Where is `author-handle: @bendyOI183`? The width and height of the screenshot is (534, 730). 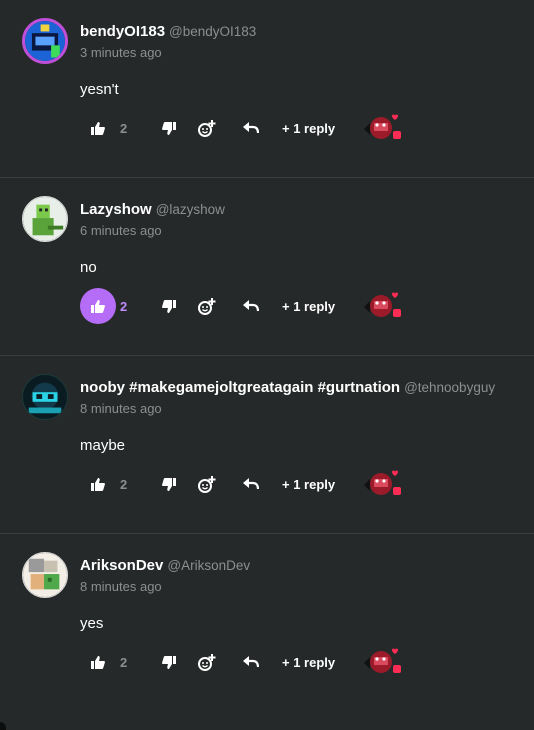
author-handle: @bendyOI183 is located at coordinates (212, 31).